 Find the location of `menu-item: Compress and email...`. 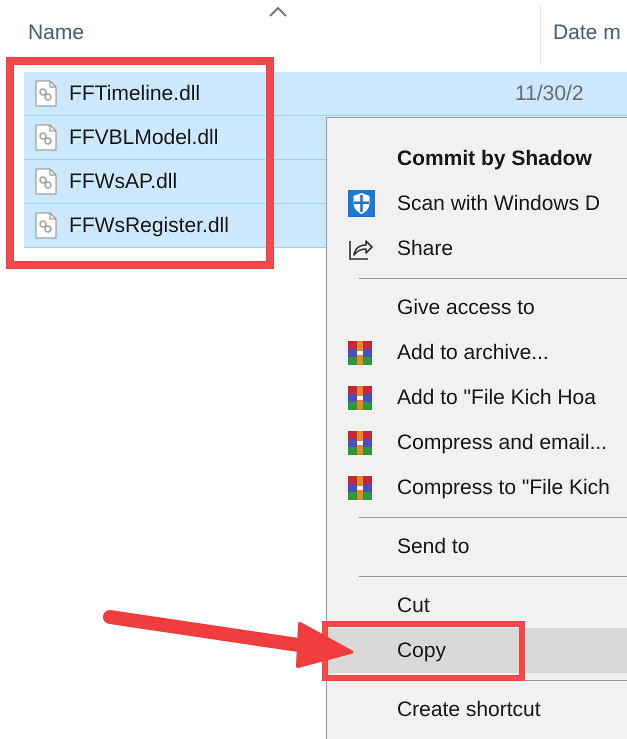

menu-item: Compress and email... is located at coordinates (477, 442).